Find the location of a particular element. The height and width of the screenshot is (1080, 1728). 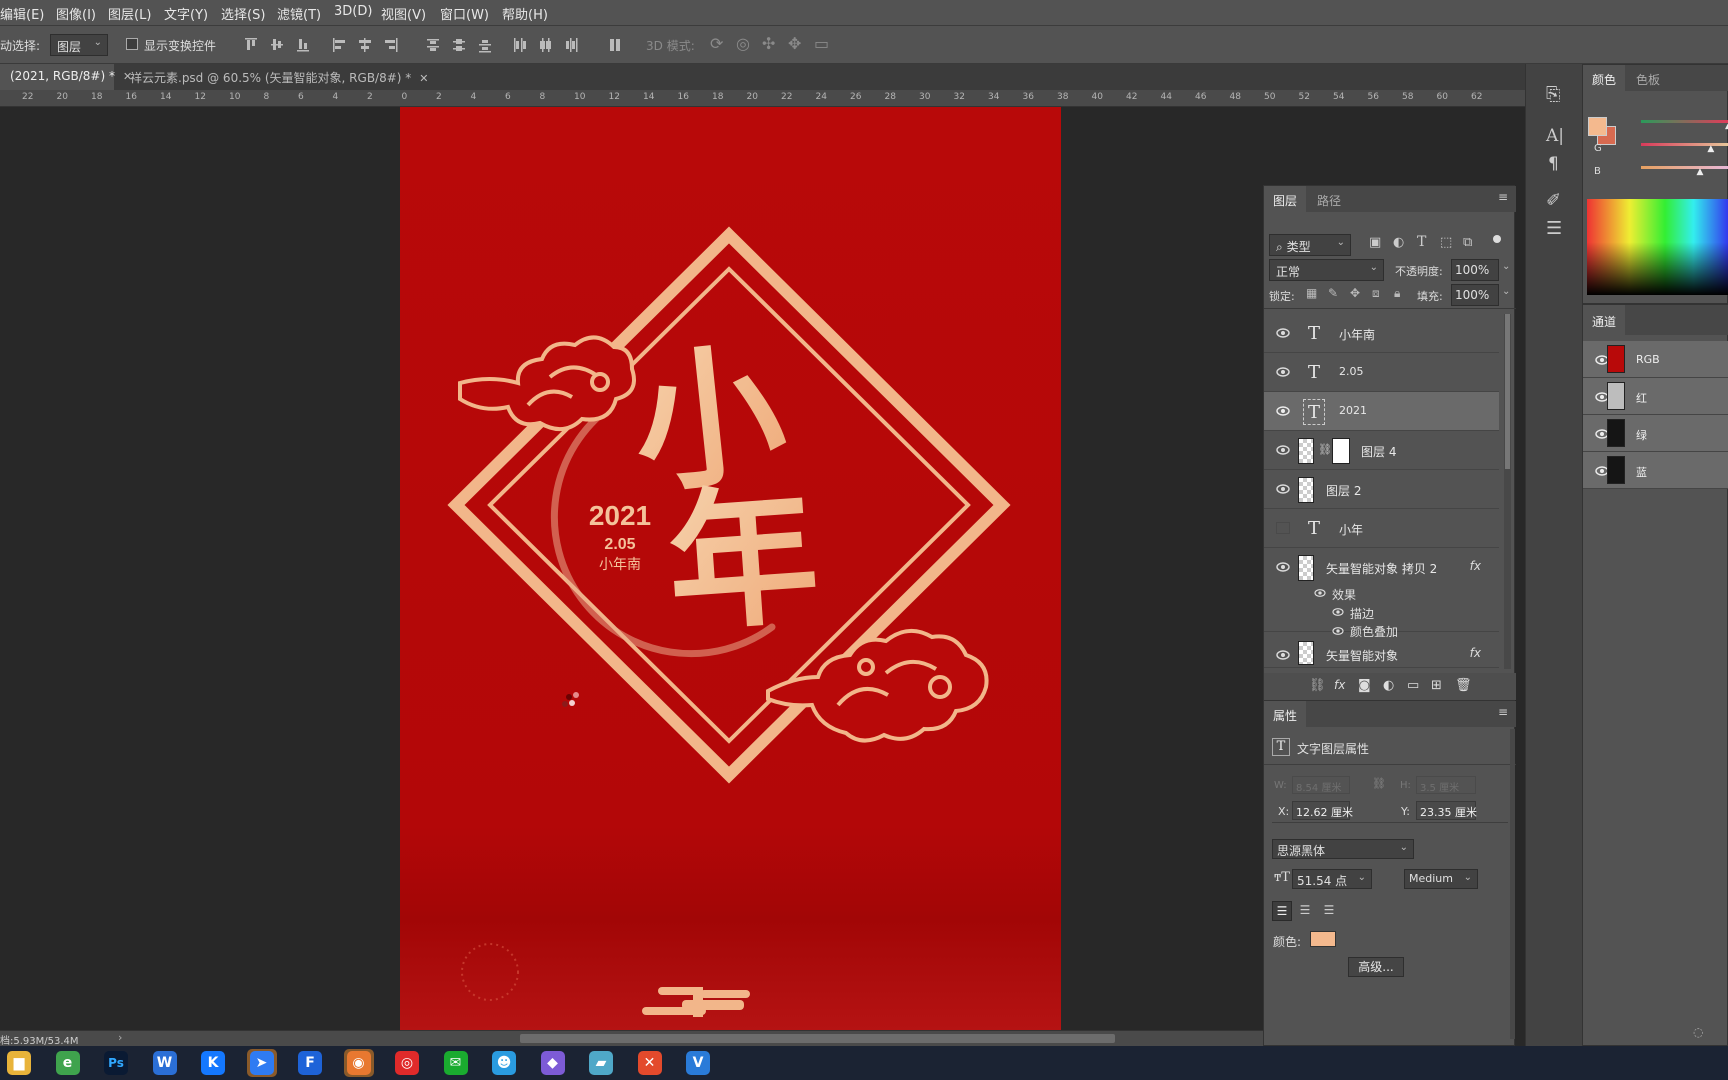

tab-swatches: 色板 is located at coordinates (1648, 78).